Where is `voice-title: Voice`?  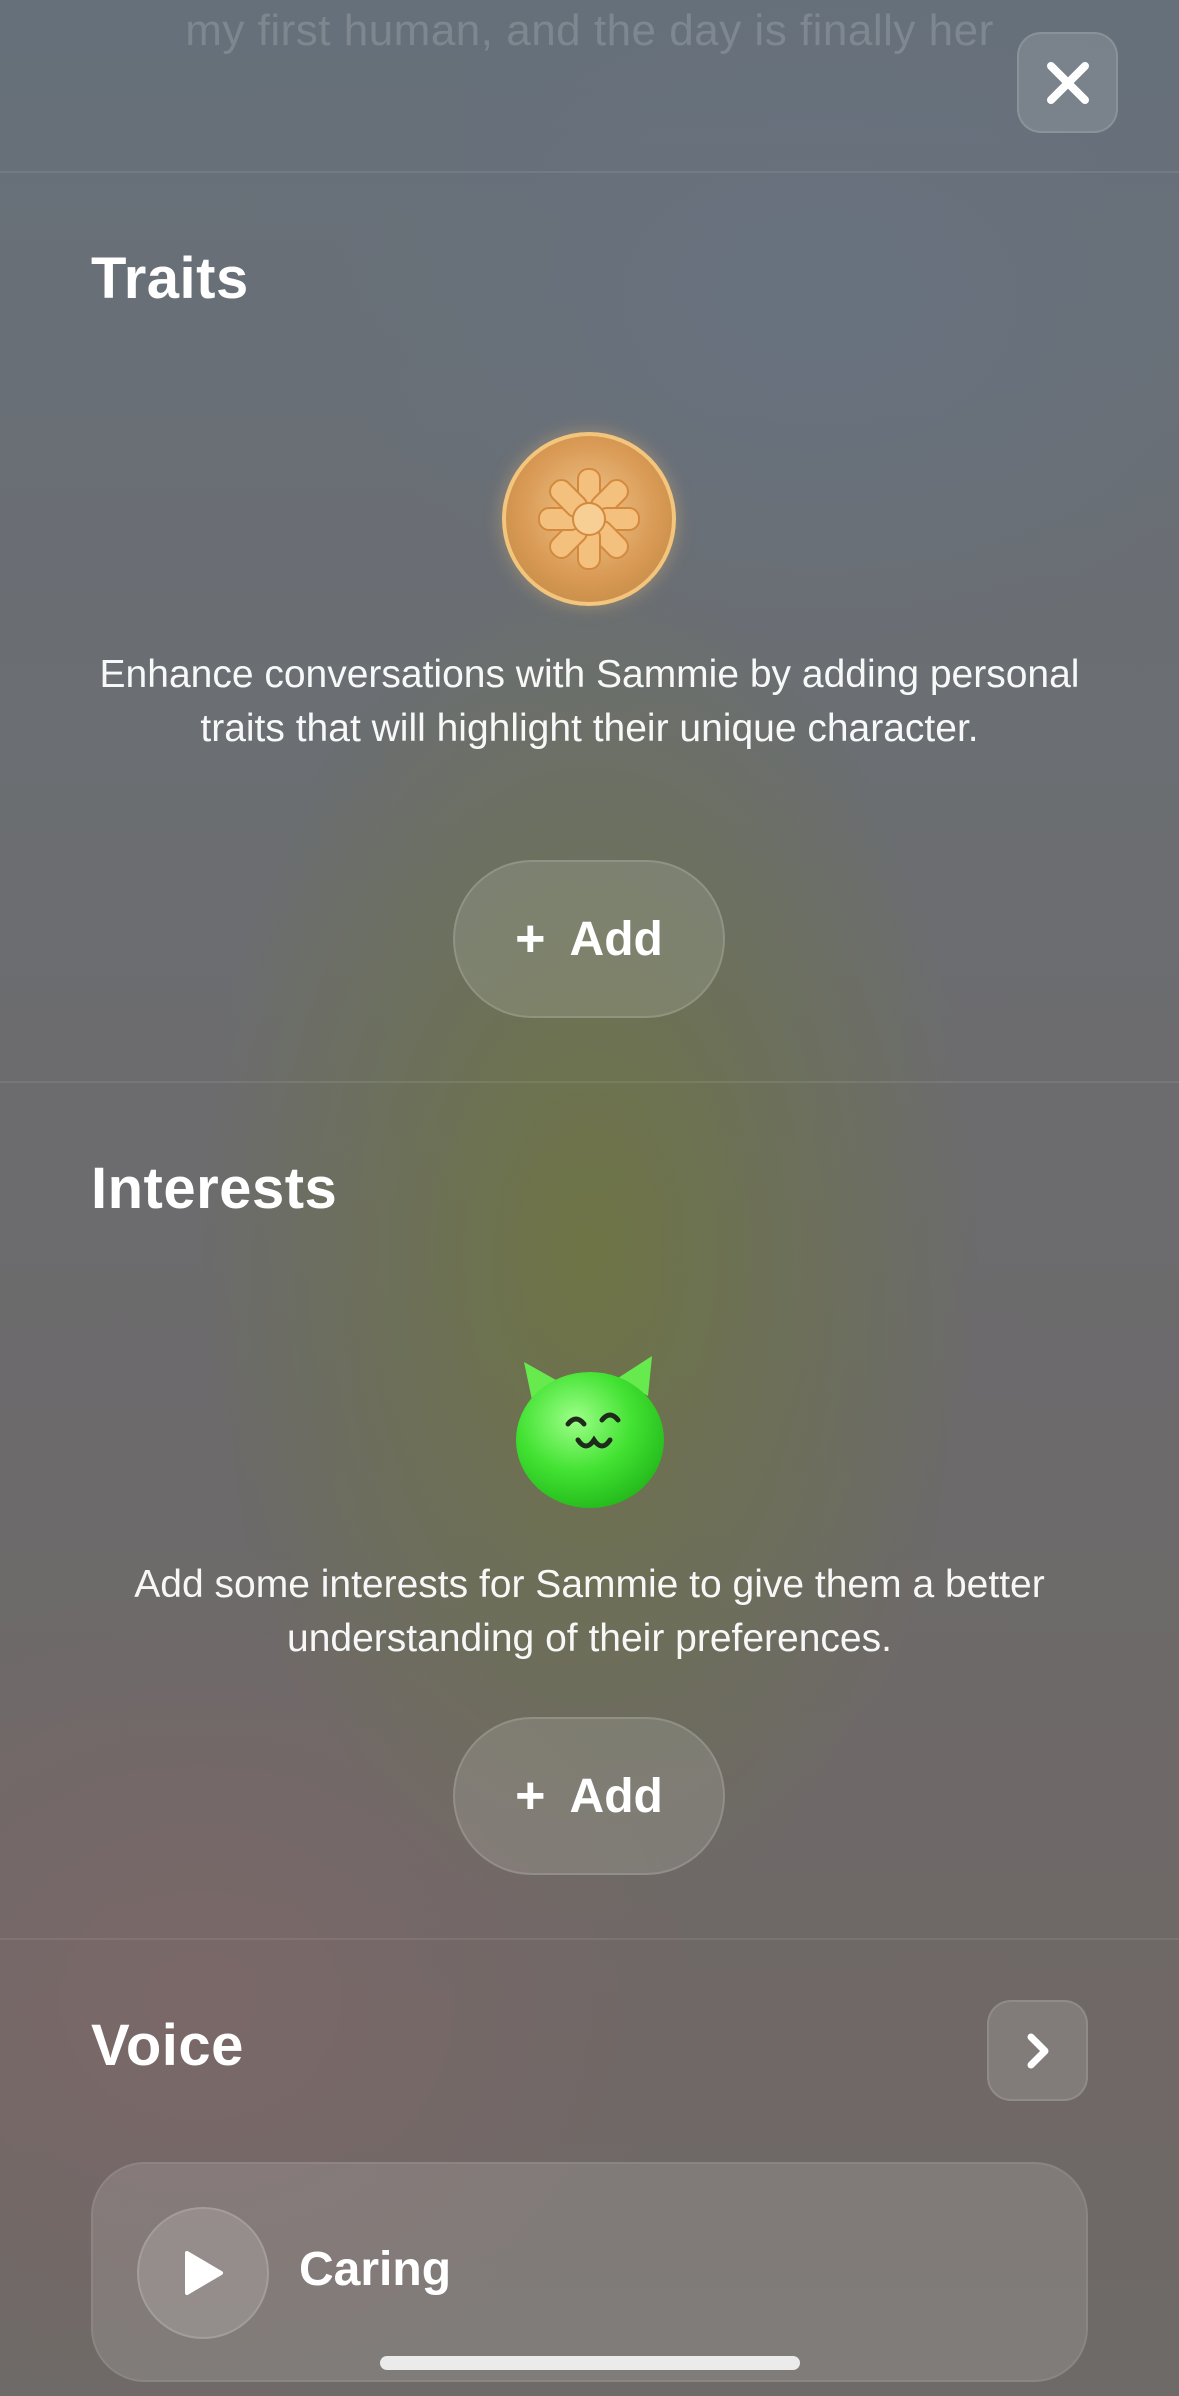
voice-title: Voice is located at coordinates (167, 2045).